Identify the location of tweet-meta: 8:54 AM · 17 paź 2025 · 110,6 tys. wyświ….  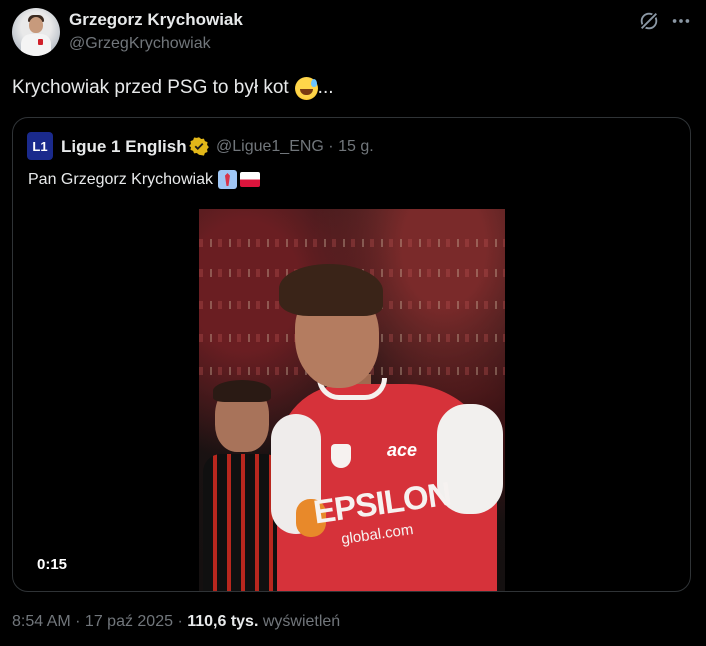
(176, 622).